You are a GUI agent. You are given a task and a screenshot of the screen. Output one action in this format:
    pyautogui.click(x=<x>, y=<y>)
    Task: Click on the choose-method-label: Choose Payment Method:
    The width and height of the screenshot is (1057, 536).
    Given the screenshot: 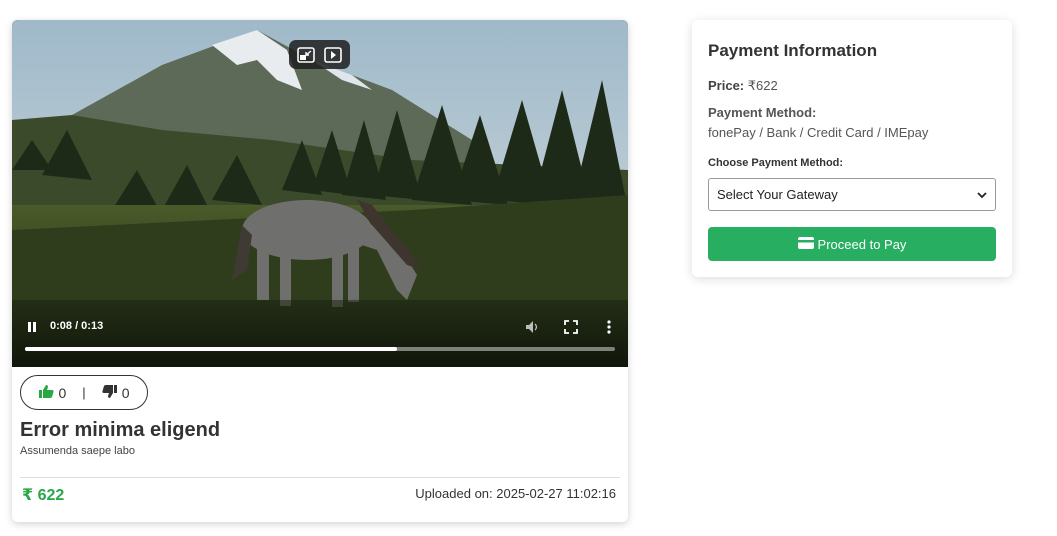 What is the action you would take?
    pyautogui.click(x=776, y=163)
    